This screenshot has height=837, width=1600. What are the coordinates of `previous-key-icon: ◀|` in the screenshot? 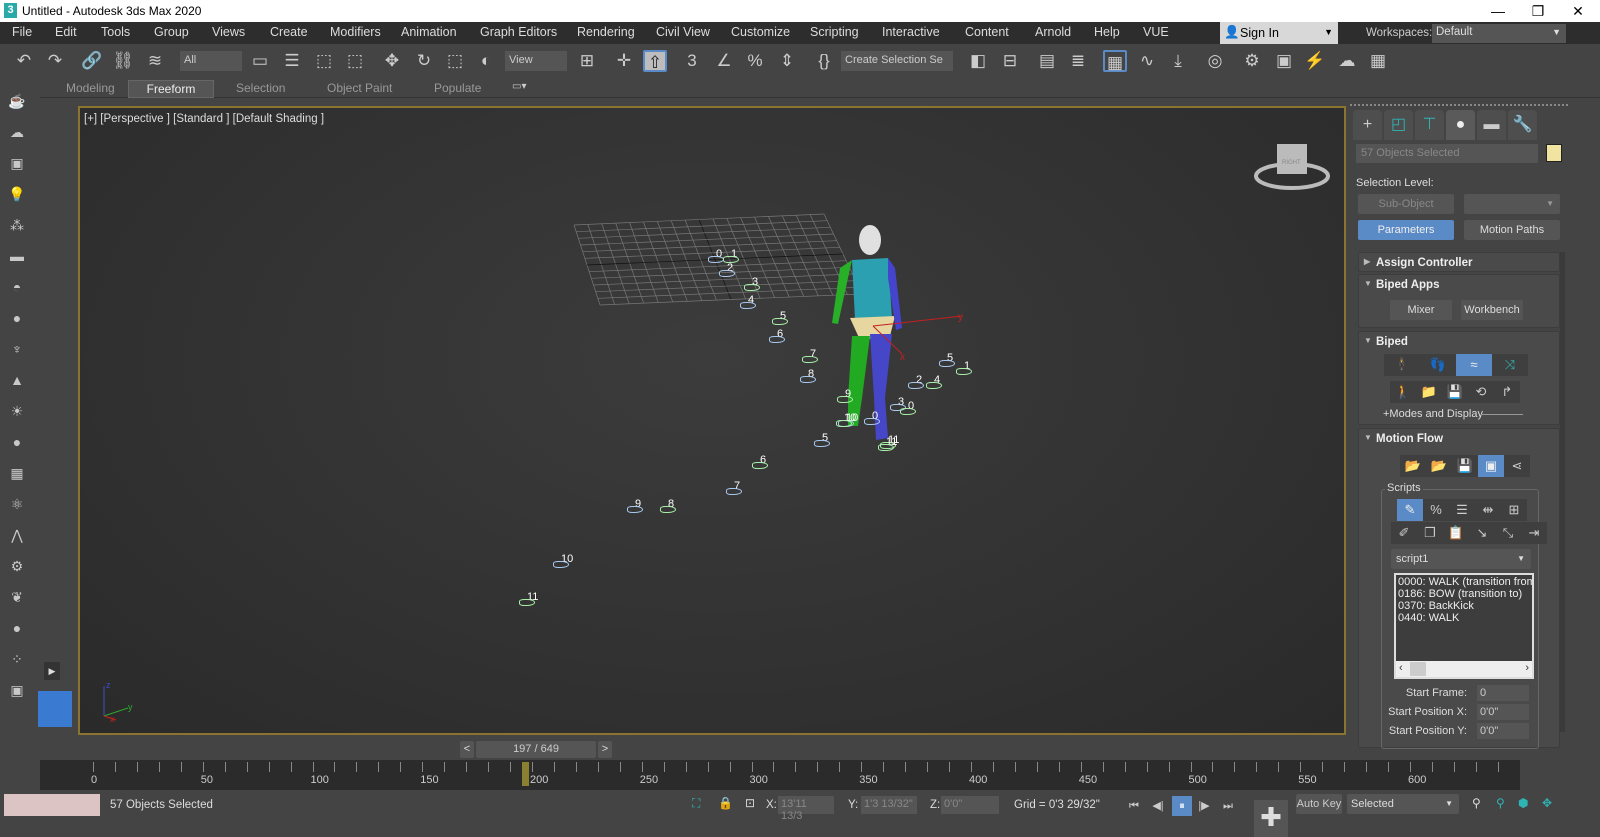 It's located at (1158, 806).